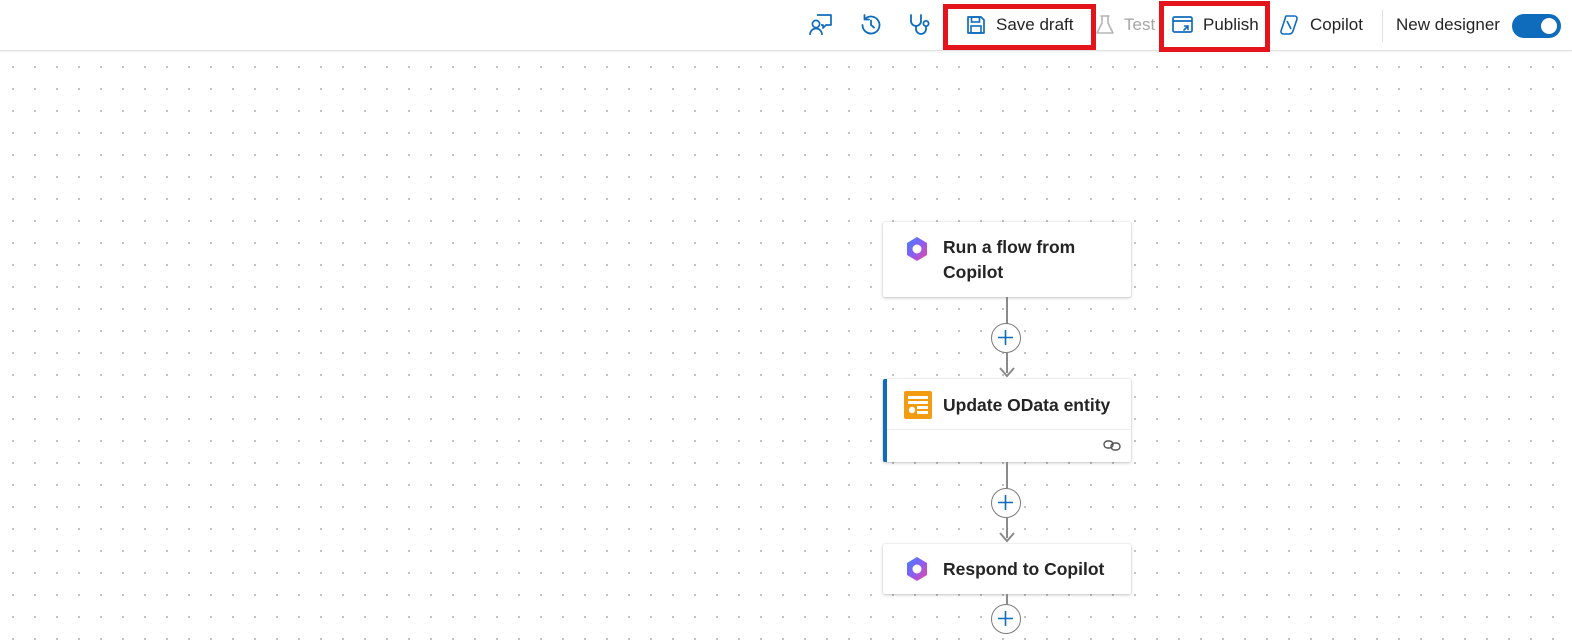 This screenshot has height=643, width=1572. Describe the element at coordinates (1182, 24) in the screenshot. I see `publish-icon` at that location.